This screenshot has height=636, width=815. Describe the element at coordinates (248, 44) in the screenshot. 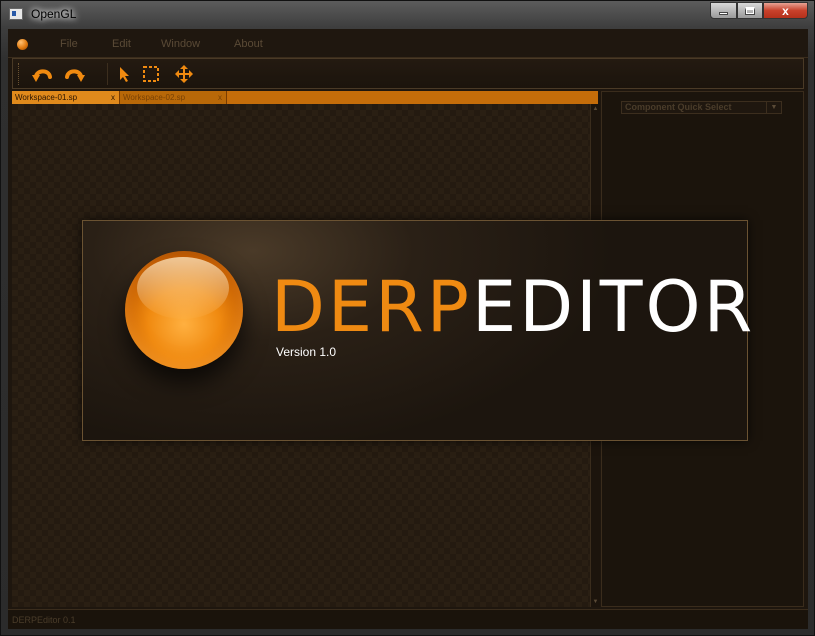

I see `menu-about: About` at that location.